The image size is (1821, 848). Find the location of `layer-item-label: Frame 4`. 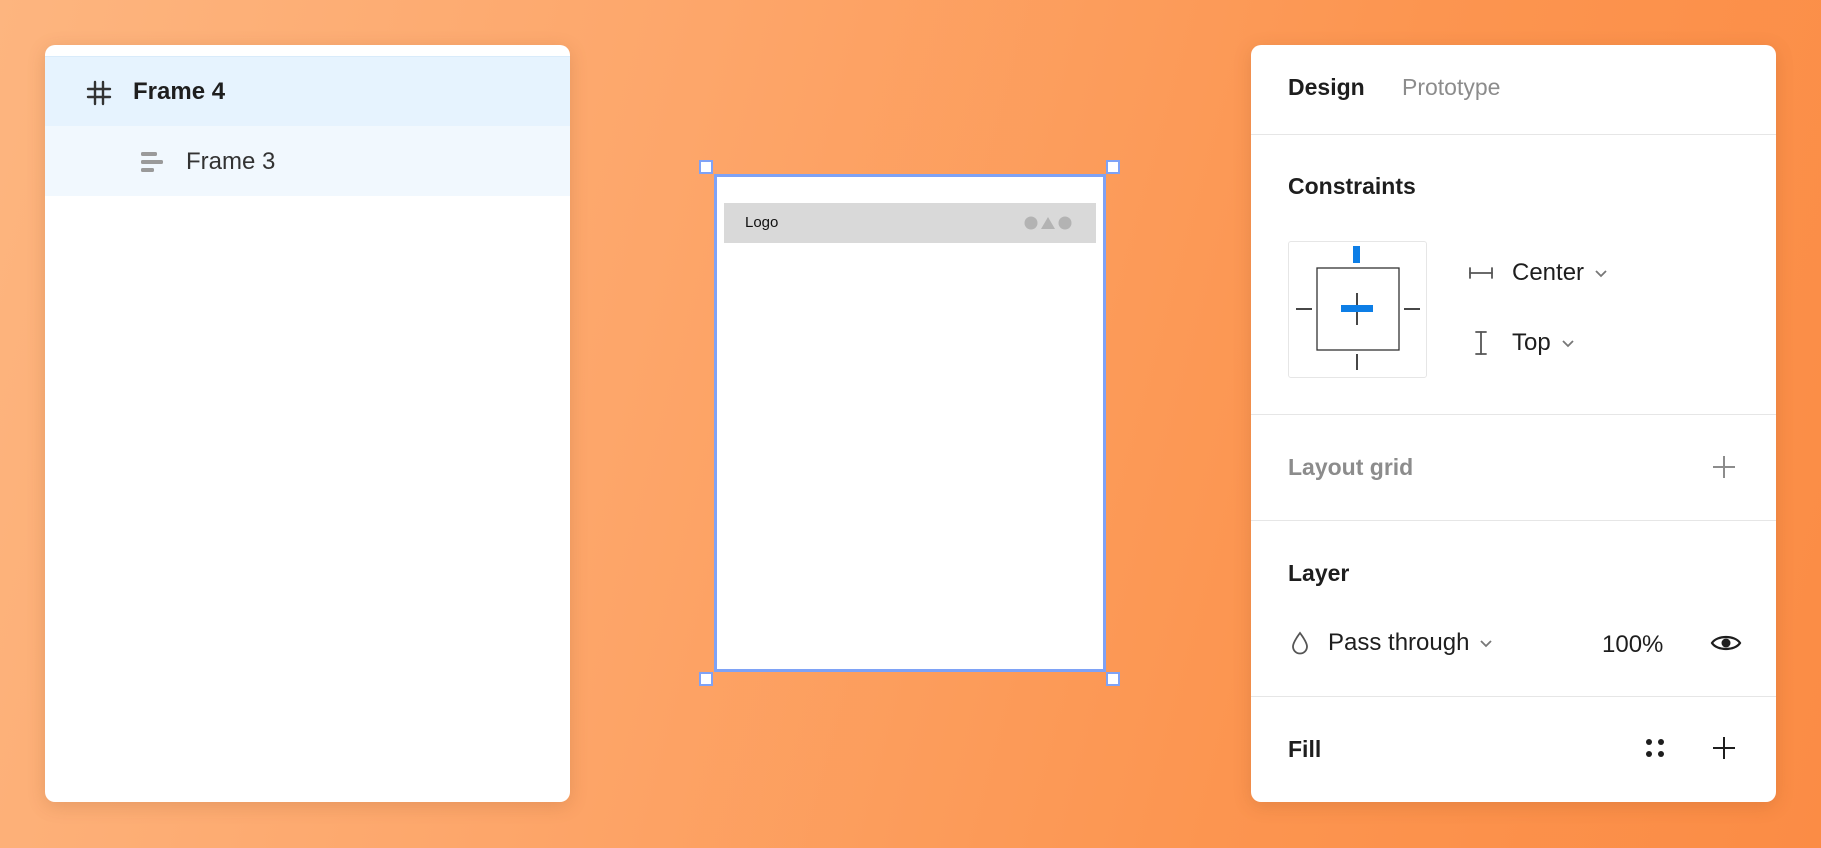

layer-item-label: Frame 4 is located at coordinates (179, 91).